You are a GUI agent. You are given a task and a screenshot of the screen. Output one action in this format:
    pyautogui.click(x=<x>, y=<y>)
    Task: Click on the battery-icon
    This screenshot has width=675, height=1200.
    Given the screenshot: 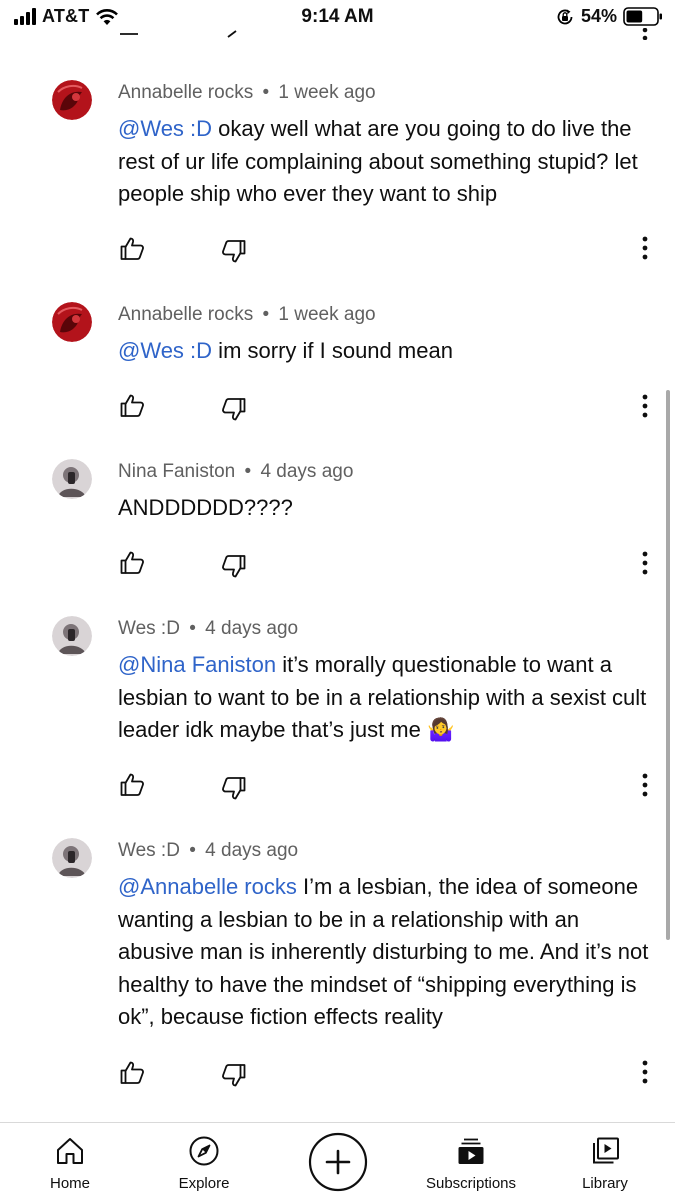 What is the action you would take?
    pyautogui.click(x=642, y=16)
    